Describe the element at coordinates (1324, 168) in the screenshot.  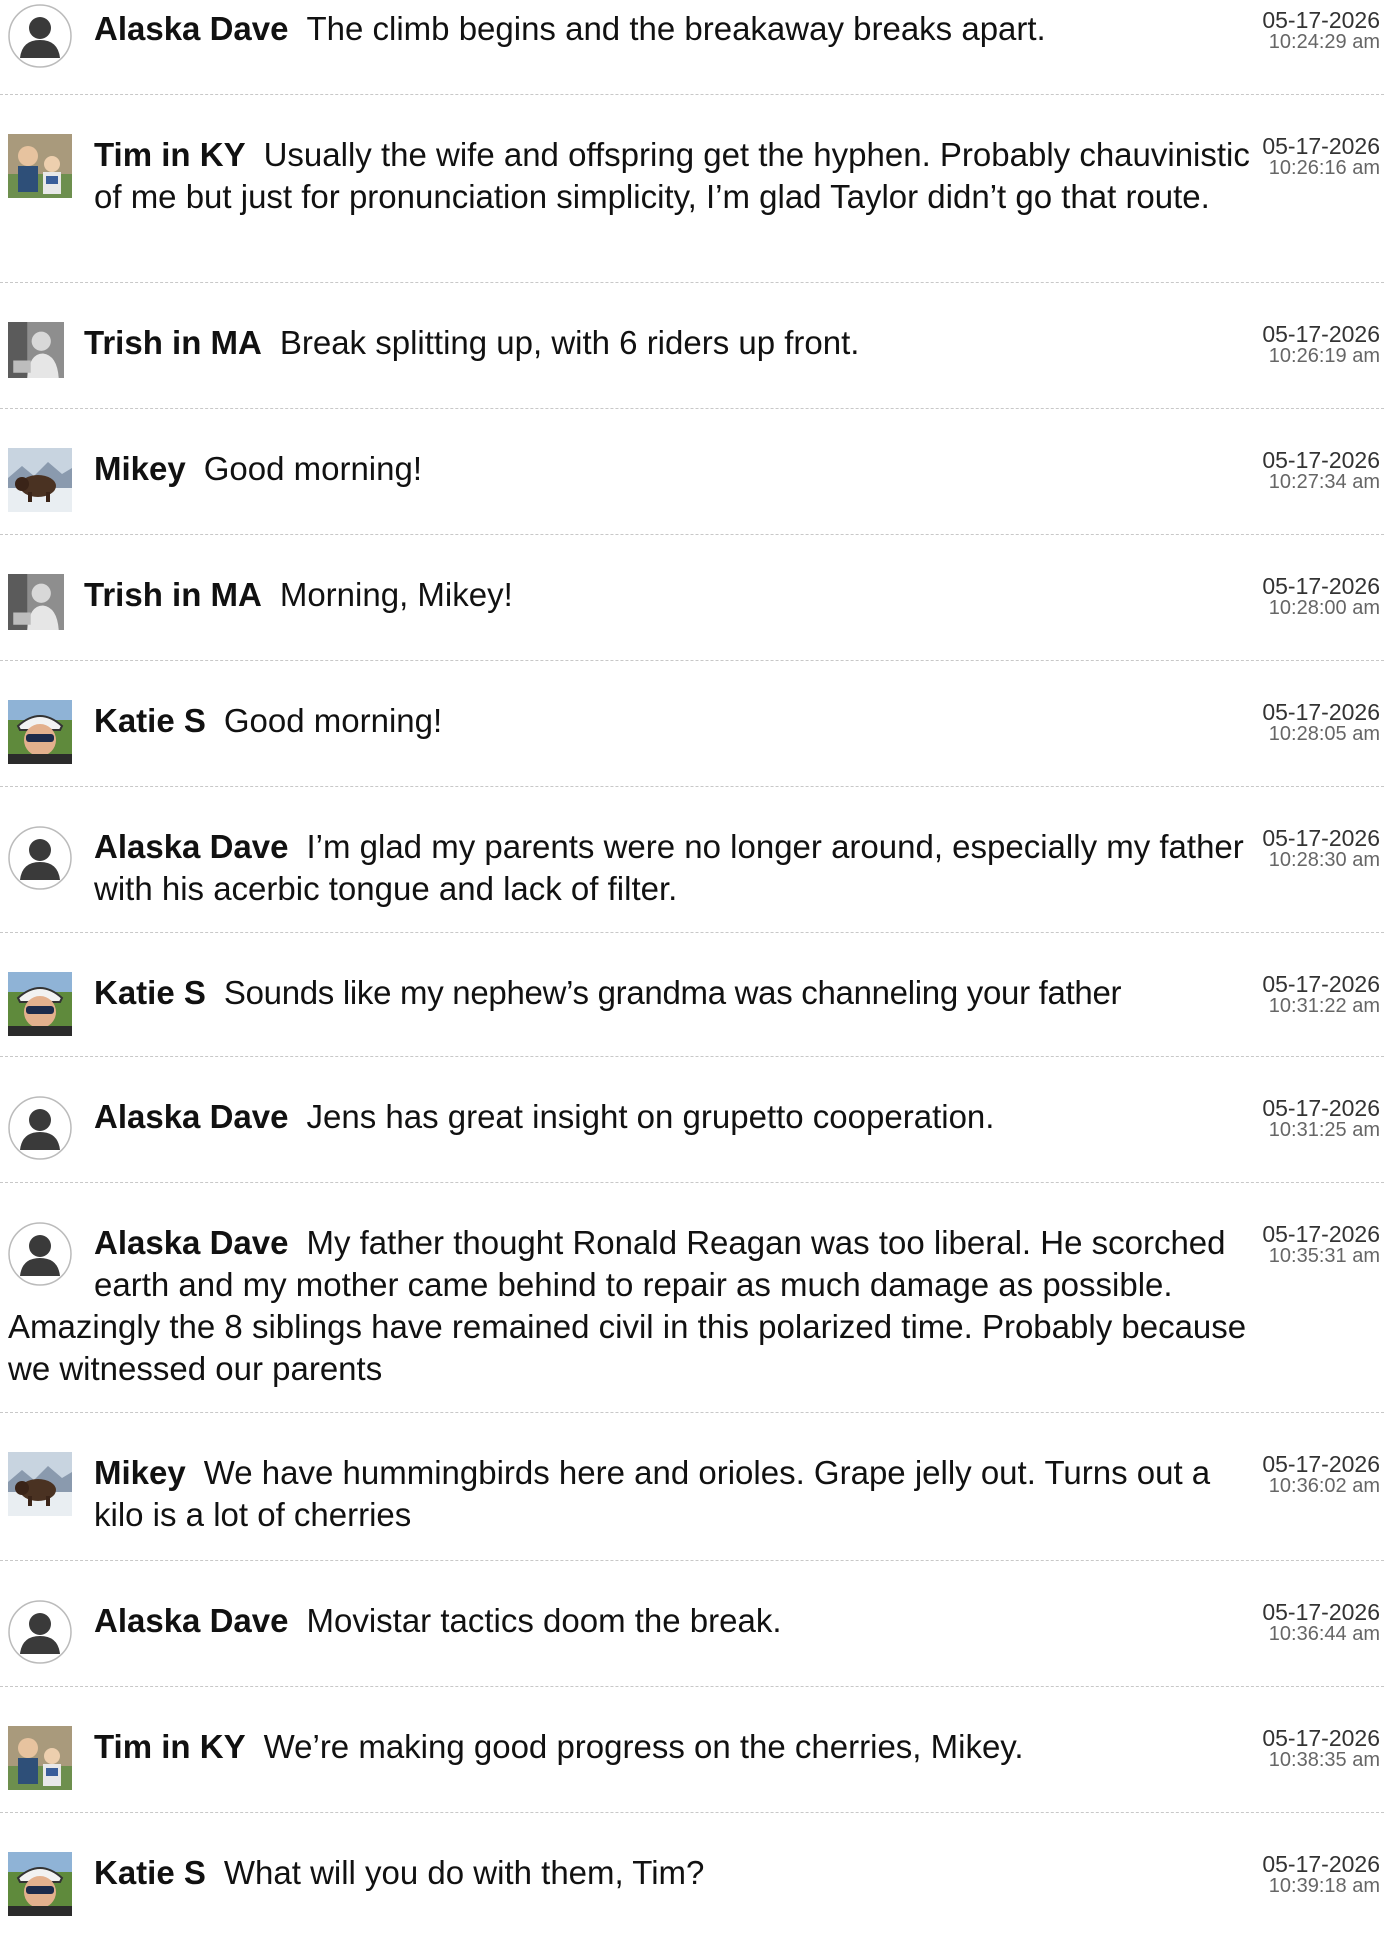
I see `message-time: 10:26:16 am` at that location.